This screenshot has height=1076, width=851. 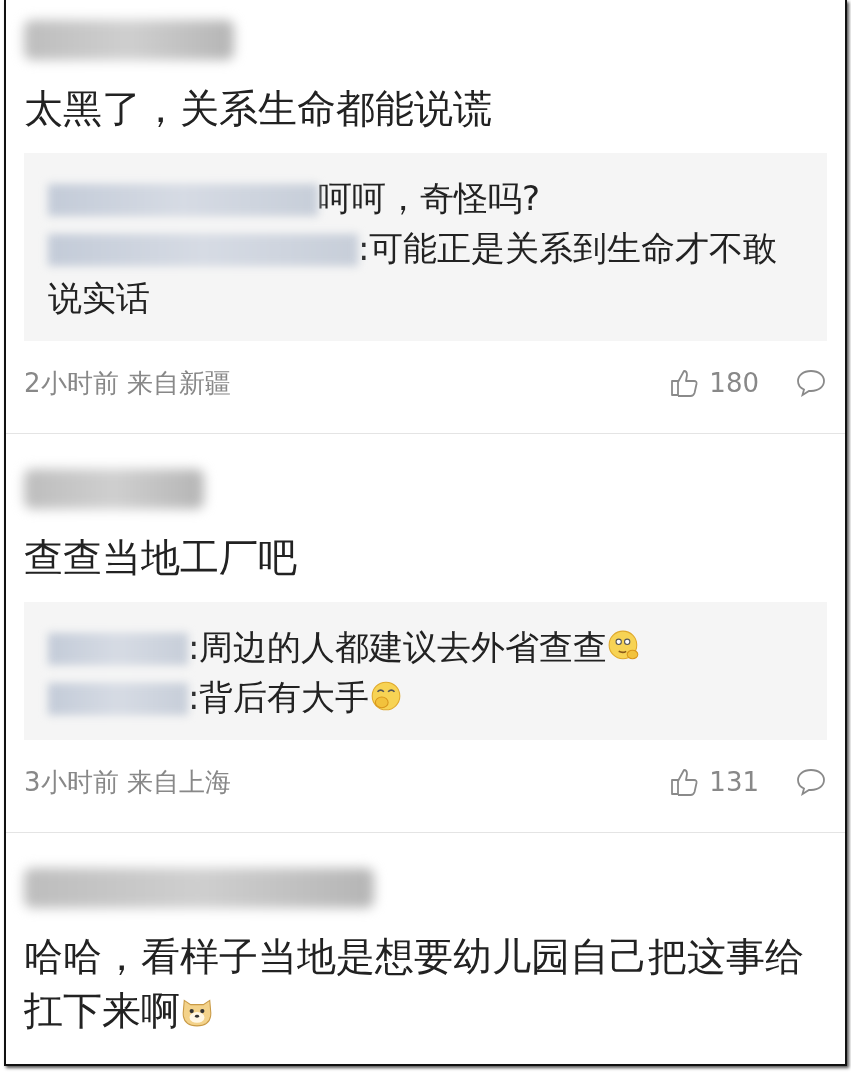 What do you see at coordinates (127, 383) in the screenshot?
I see `comment-time: 2小时前 来自新疆` at bounding box center [127, 383].